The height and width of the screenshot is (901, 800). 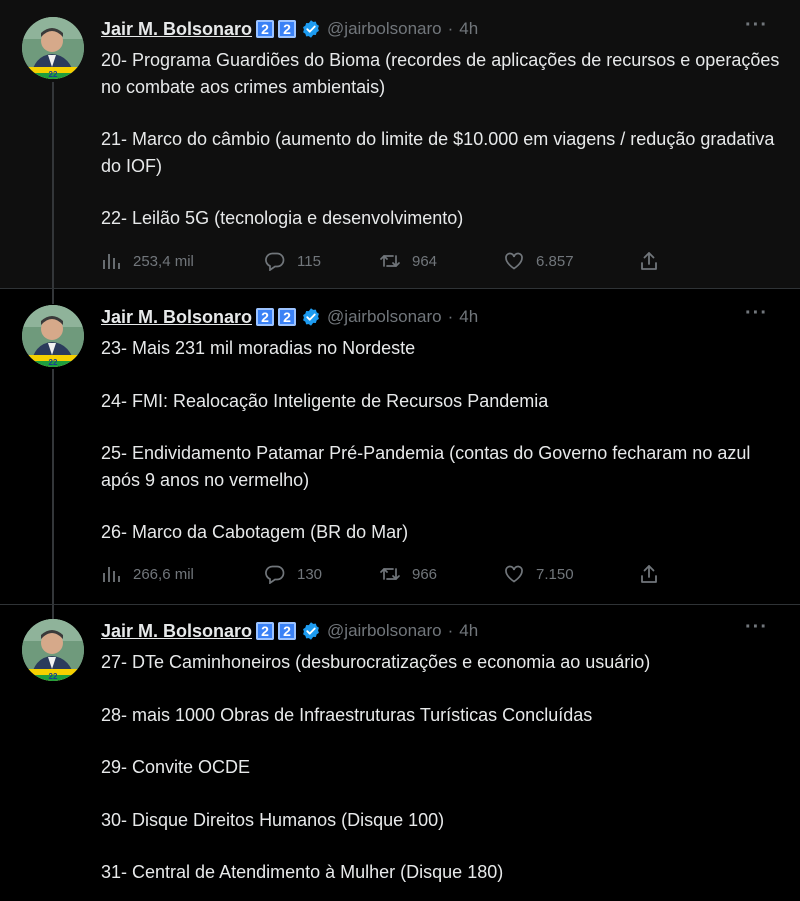 What do you see at coordinates (258, 348) in the screenshot?
I see `tweet-line: 23- Mais 231 mil moradias no Nordeste` at bounding box center [258, 348].